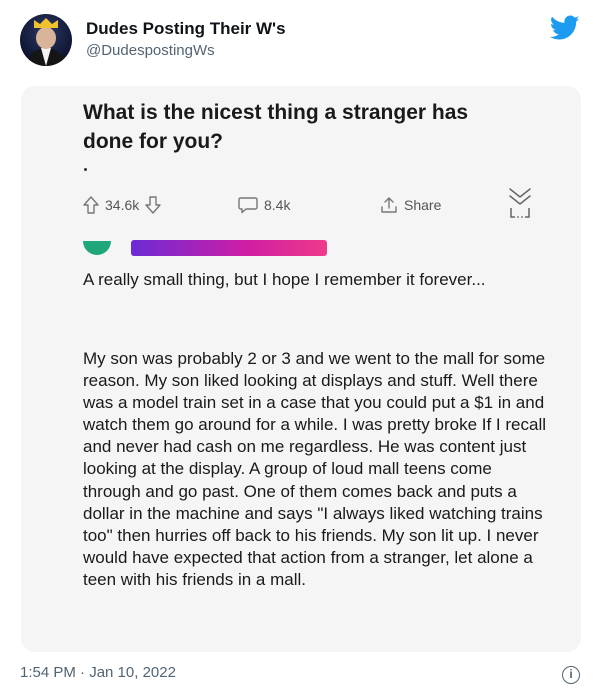  I want to click on avatar, so click(46, 40).